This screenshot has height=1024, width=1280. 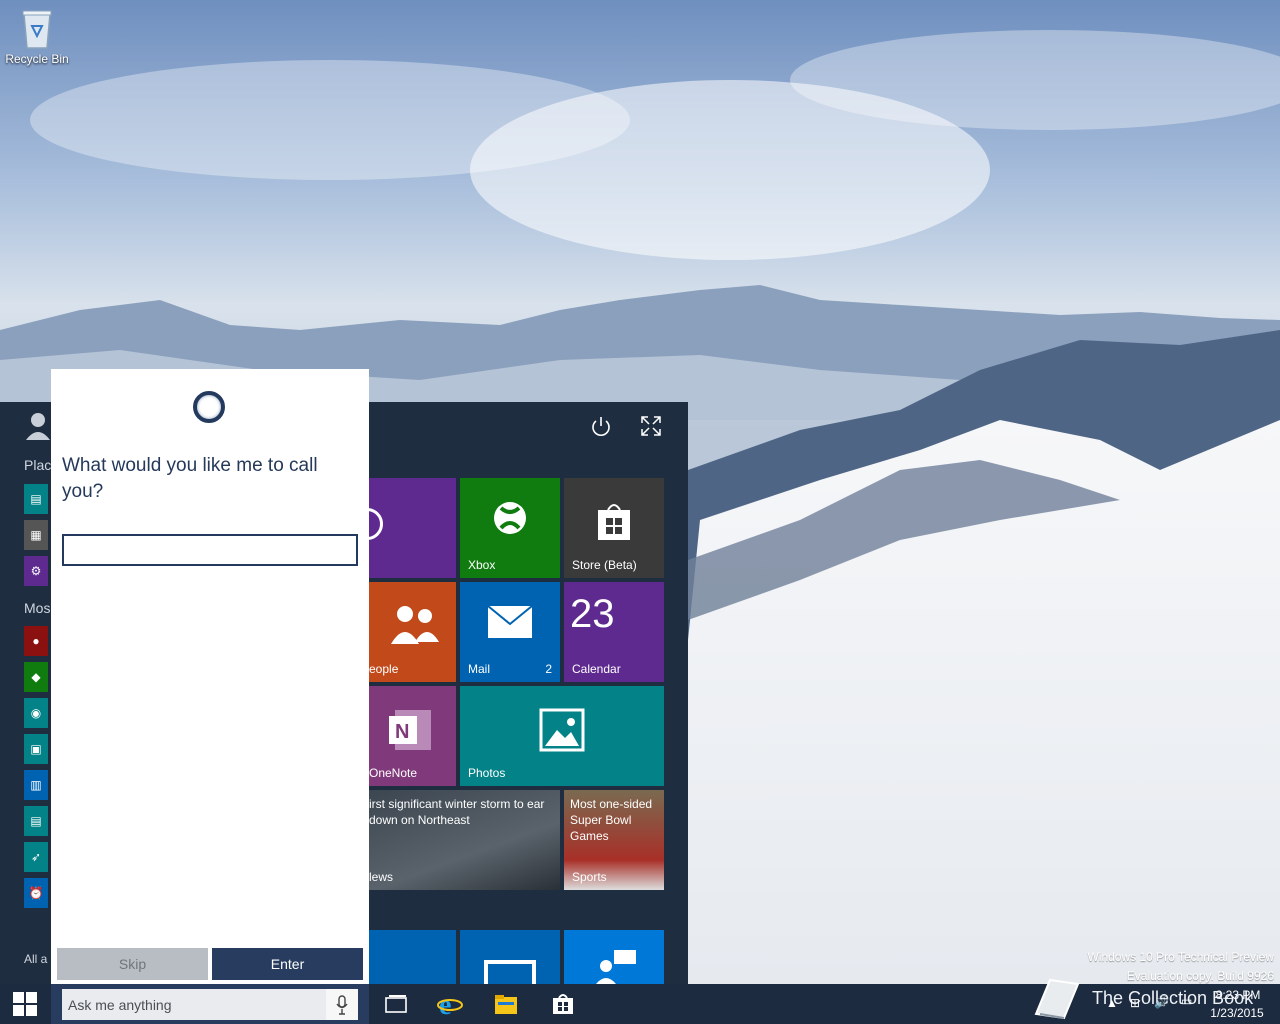 What do you see at coordinates (37, 608) in the screenshot?
I see `most-used-section-label: Mos` at bounding box center [37, 608].